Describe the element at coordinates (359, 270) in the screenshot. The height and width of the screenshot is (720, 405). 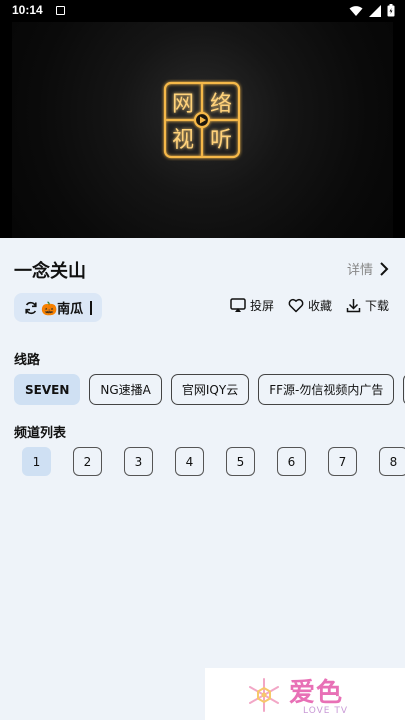
I see `detail-label: 详情` at that location.